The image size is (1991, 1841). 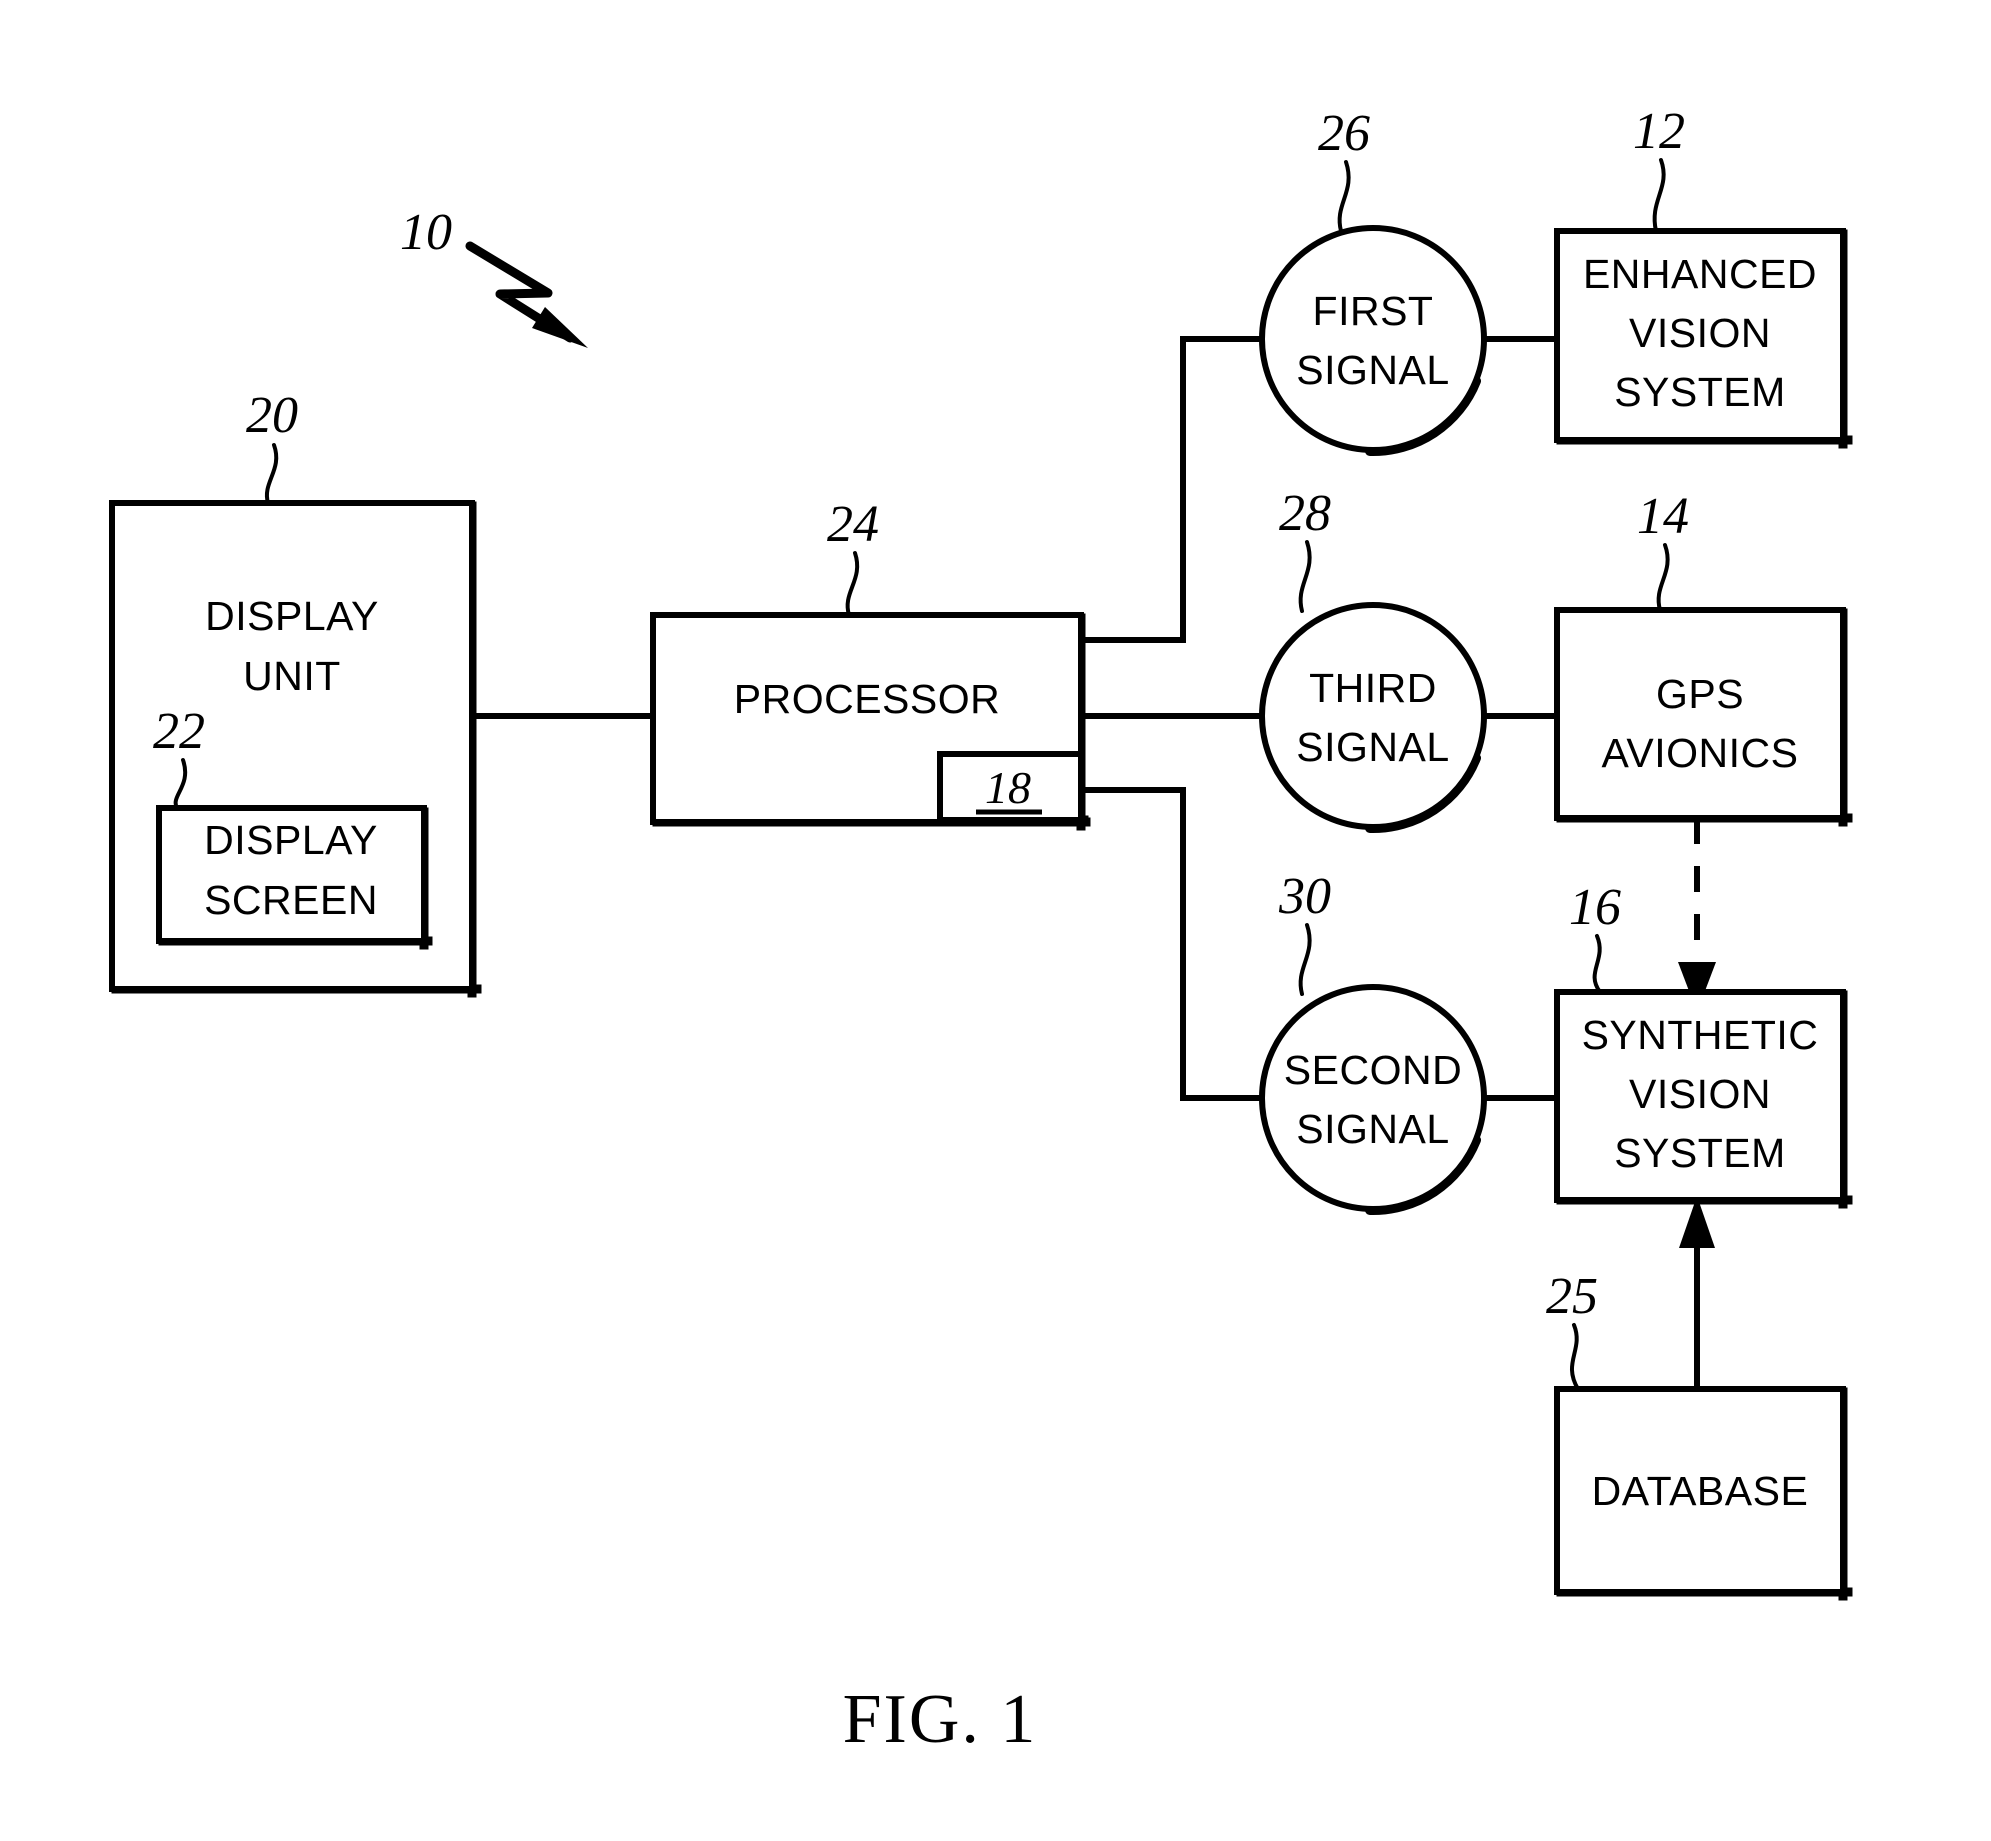 What do you see at coordinates (291, 840) in the screenshot?
I see `display-screen-label-line1: DISPLAY` at bounding box center [291, 840].